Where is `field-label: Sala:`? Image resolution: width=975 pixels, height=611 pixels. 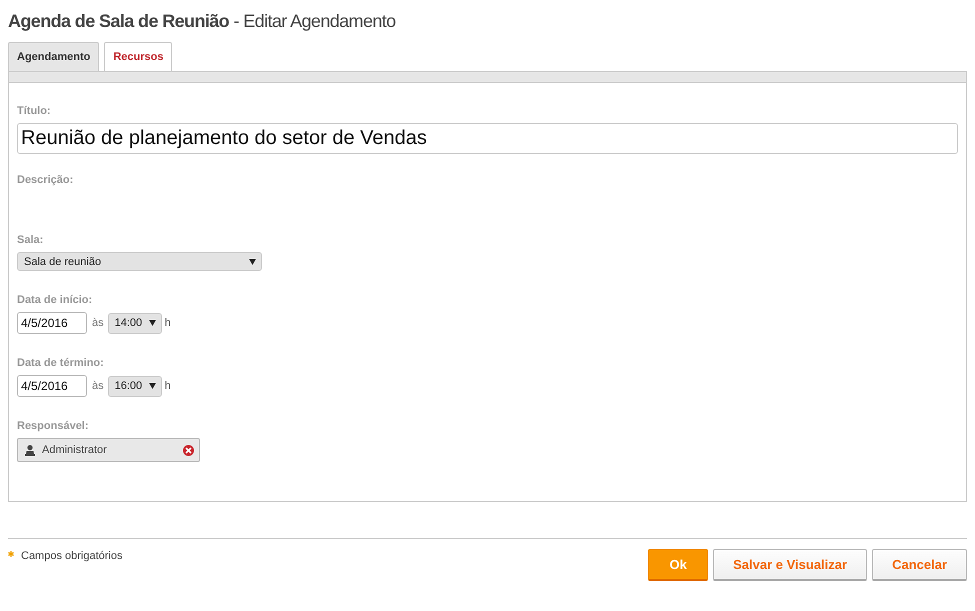 field-label: Sala: is located at coordinates (30, 240).